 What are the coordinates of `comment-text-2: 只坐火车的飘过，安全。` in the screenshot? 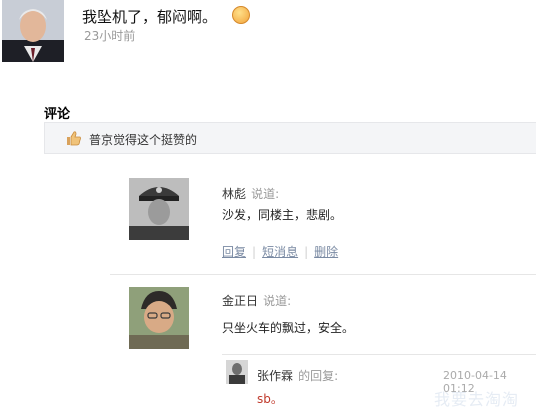 It's located at (288, 328).